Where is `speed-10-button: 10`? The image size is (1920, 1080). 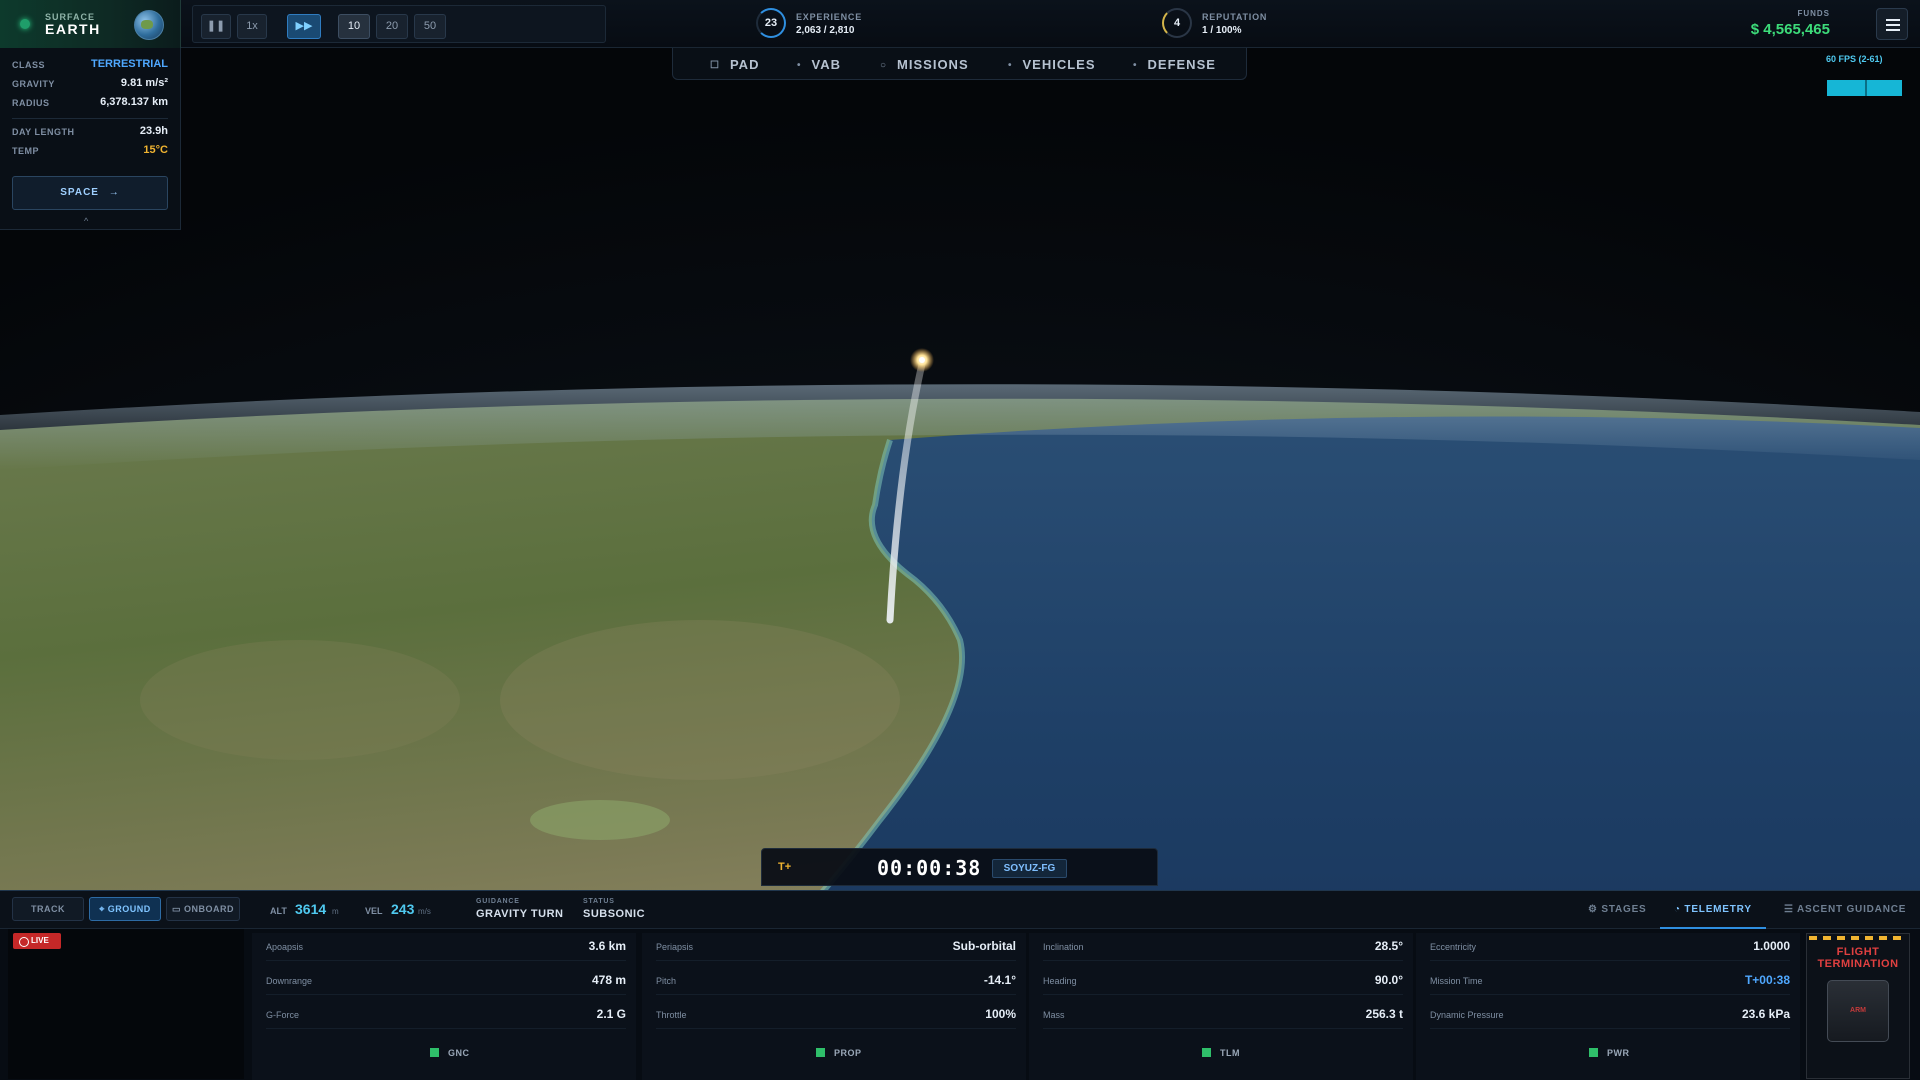
speed-10-button: 10 is located at coordinates (354, 26).